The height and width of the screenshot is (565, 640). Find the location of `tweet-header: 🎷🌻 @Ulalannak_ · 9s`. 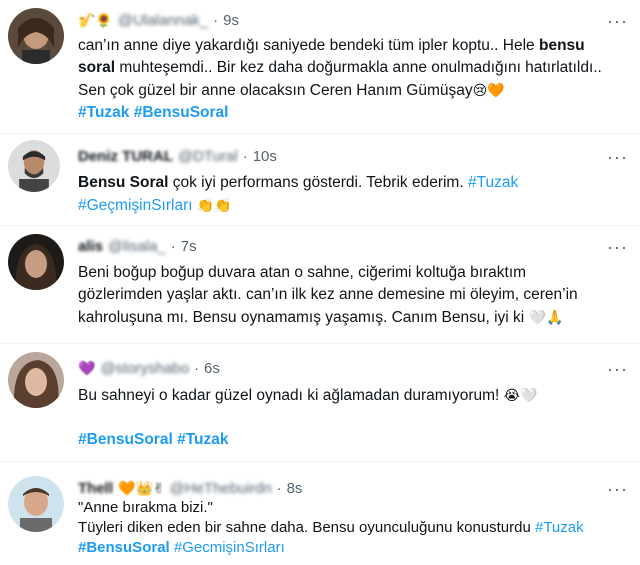

tweet-header: 🎷🌻 @Ulalannak_ · 9s is located at coordinates (158, 20).